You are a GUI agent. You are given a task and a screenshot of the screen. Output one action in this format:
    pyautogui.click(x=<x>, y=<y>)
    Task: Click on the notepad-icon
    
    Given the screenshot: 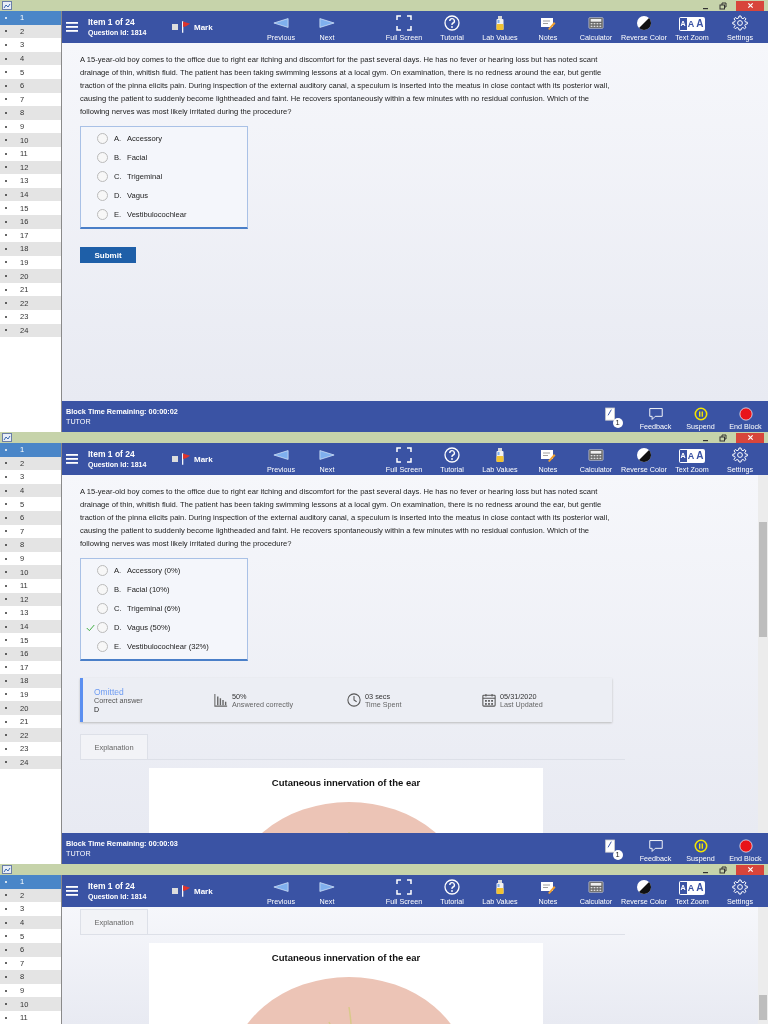 What is the action you would take?
    pyautogui.click(x=610, y=846)
    